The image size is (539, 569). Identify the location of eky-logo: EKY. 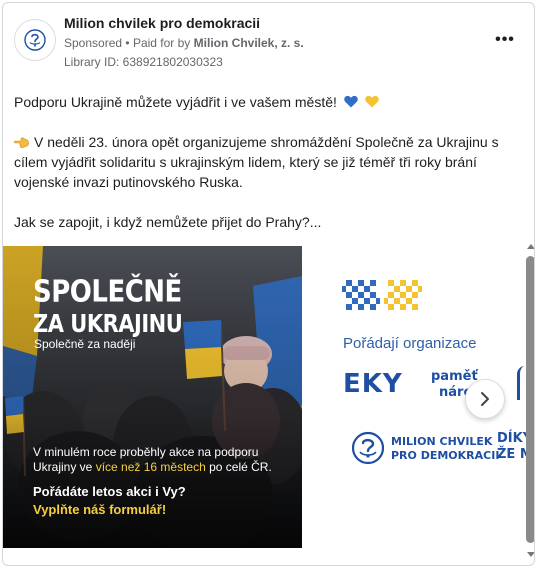
(373, 384).